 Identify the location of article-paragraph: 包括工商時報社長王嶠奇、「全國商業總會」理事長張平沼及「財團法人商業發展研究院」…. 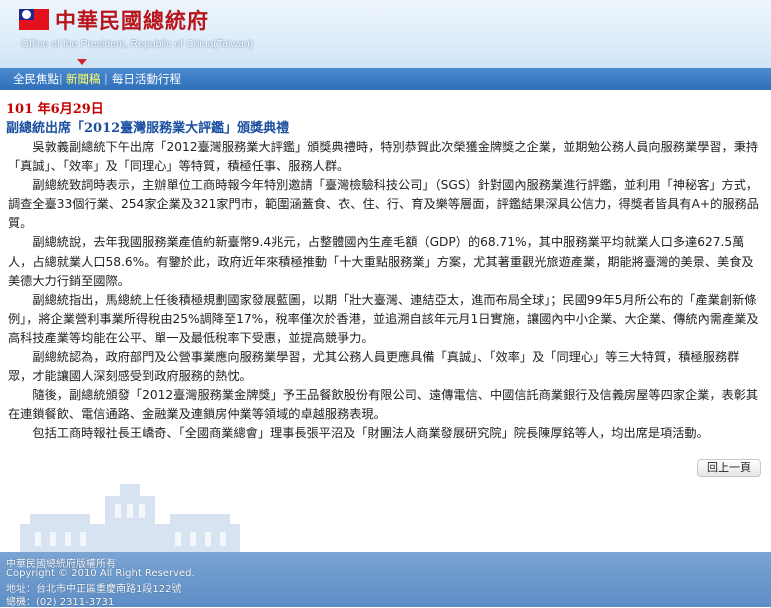
(370, 433).